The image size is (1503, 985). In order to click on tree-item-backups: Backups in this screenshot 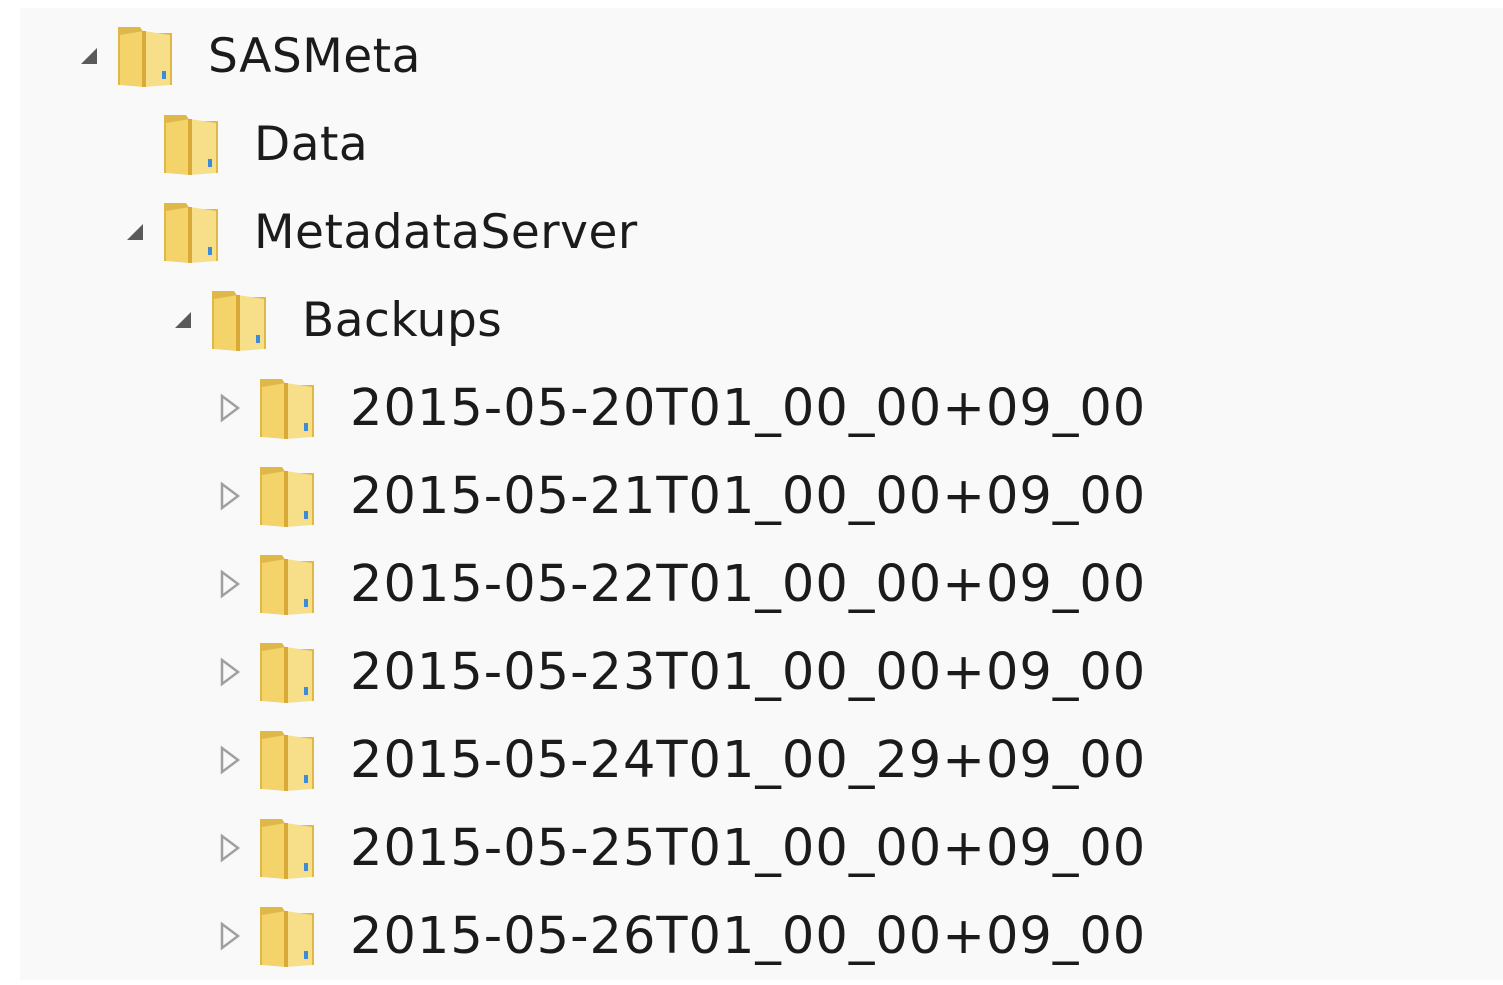, I will do `click(332, 320)`.